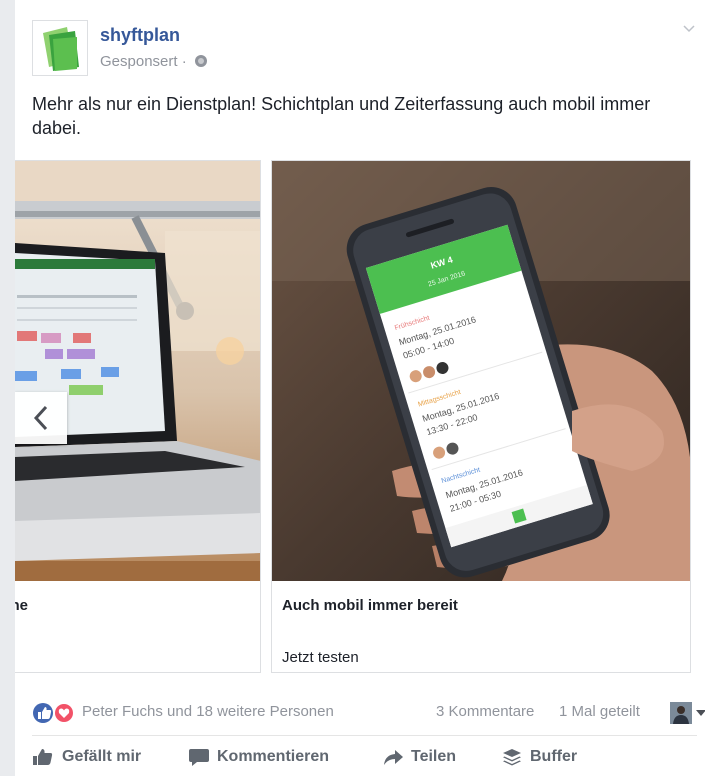 The image size is (705, 776). What do you see at coordinates (700, 713) in the screenshot?
I see `caret-down-icon` at bounding box center [700, 713].